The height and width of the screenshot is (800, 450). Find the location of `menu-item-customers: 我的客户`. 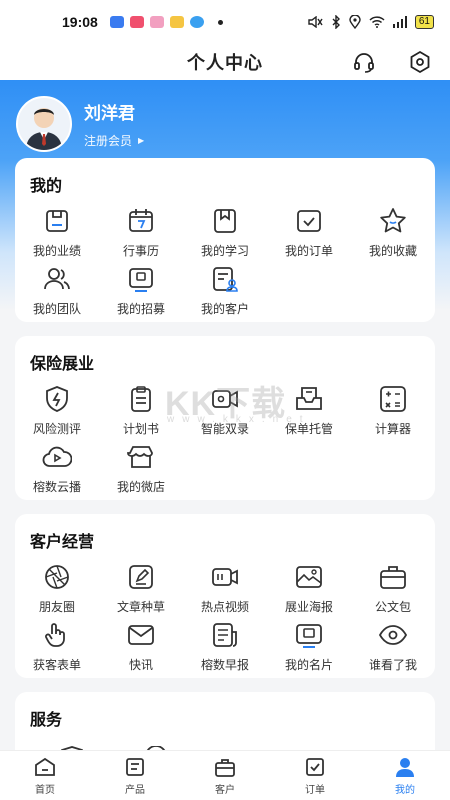

menu-item-customers: 我的客户 is located at coordinates (225, 293).